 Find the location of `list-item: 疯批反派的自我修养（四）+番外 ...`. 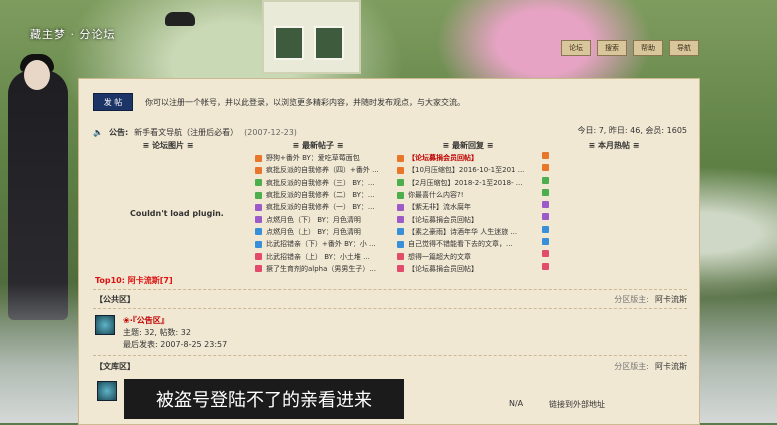

list-item: 疯批反派的自我修养（四）+番外 ... is located at coordinates (317, 170).